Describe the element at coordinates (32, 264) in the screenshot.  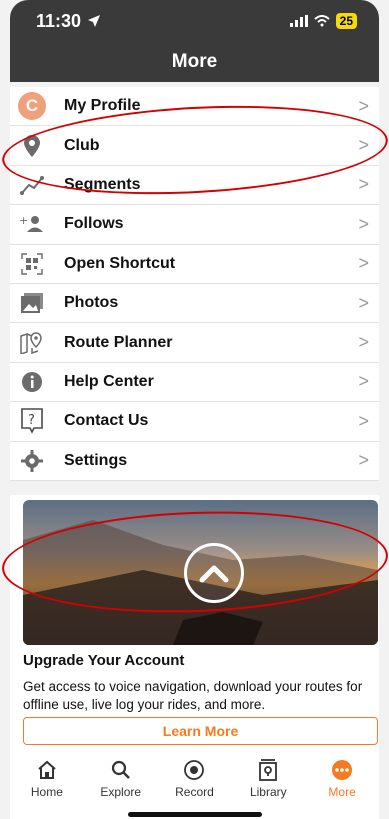
I see `qr-scan-icon` at that location.